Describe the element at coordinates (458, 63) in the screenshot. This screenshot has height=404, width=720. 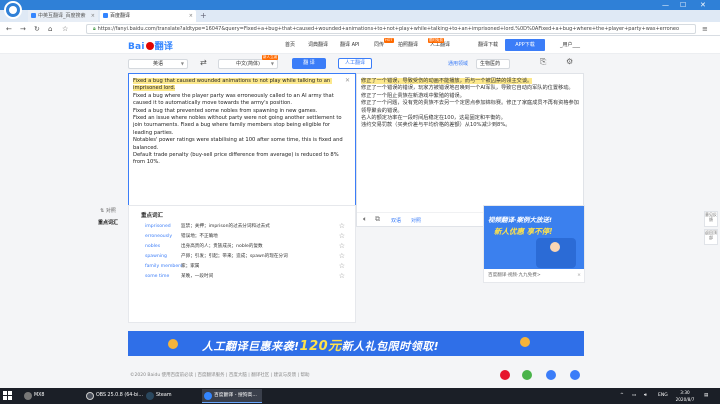
I see `domain-link: 通用领域` at that location.